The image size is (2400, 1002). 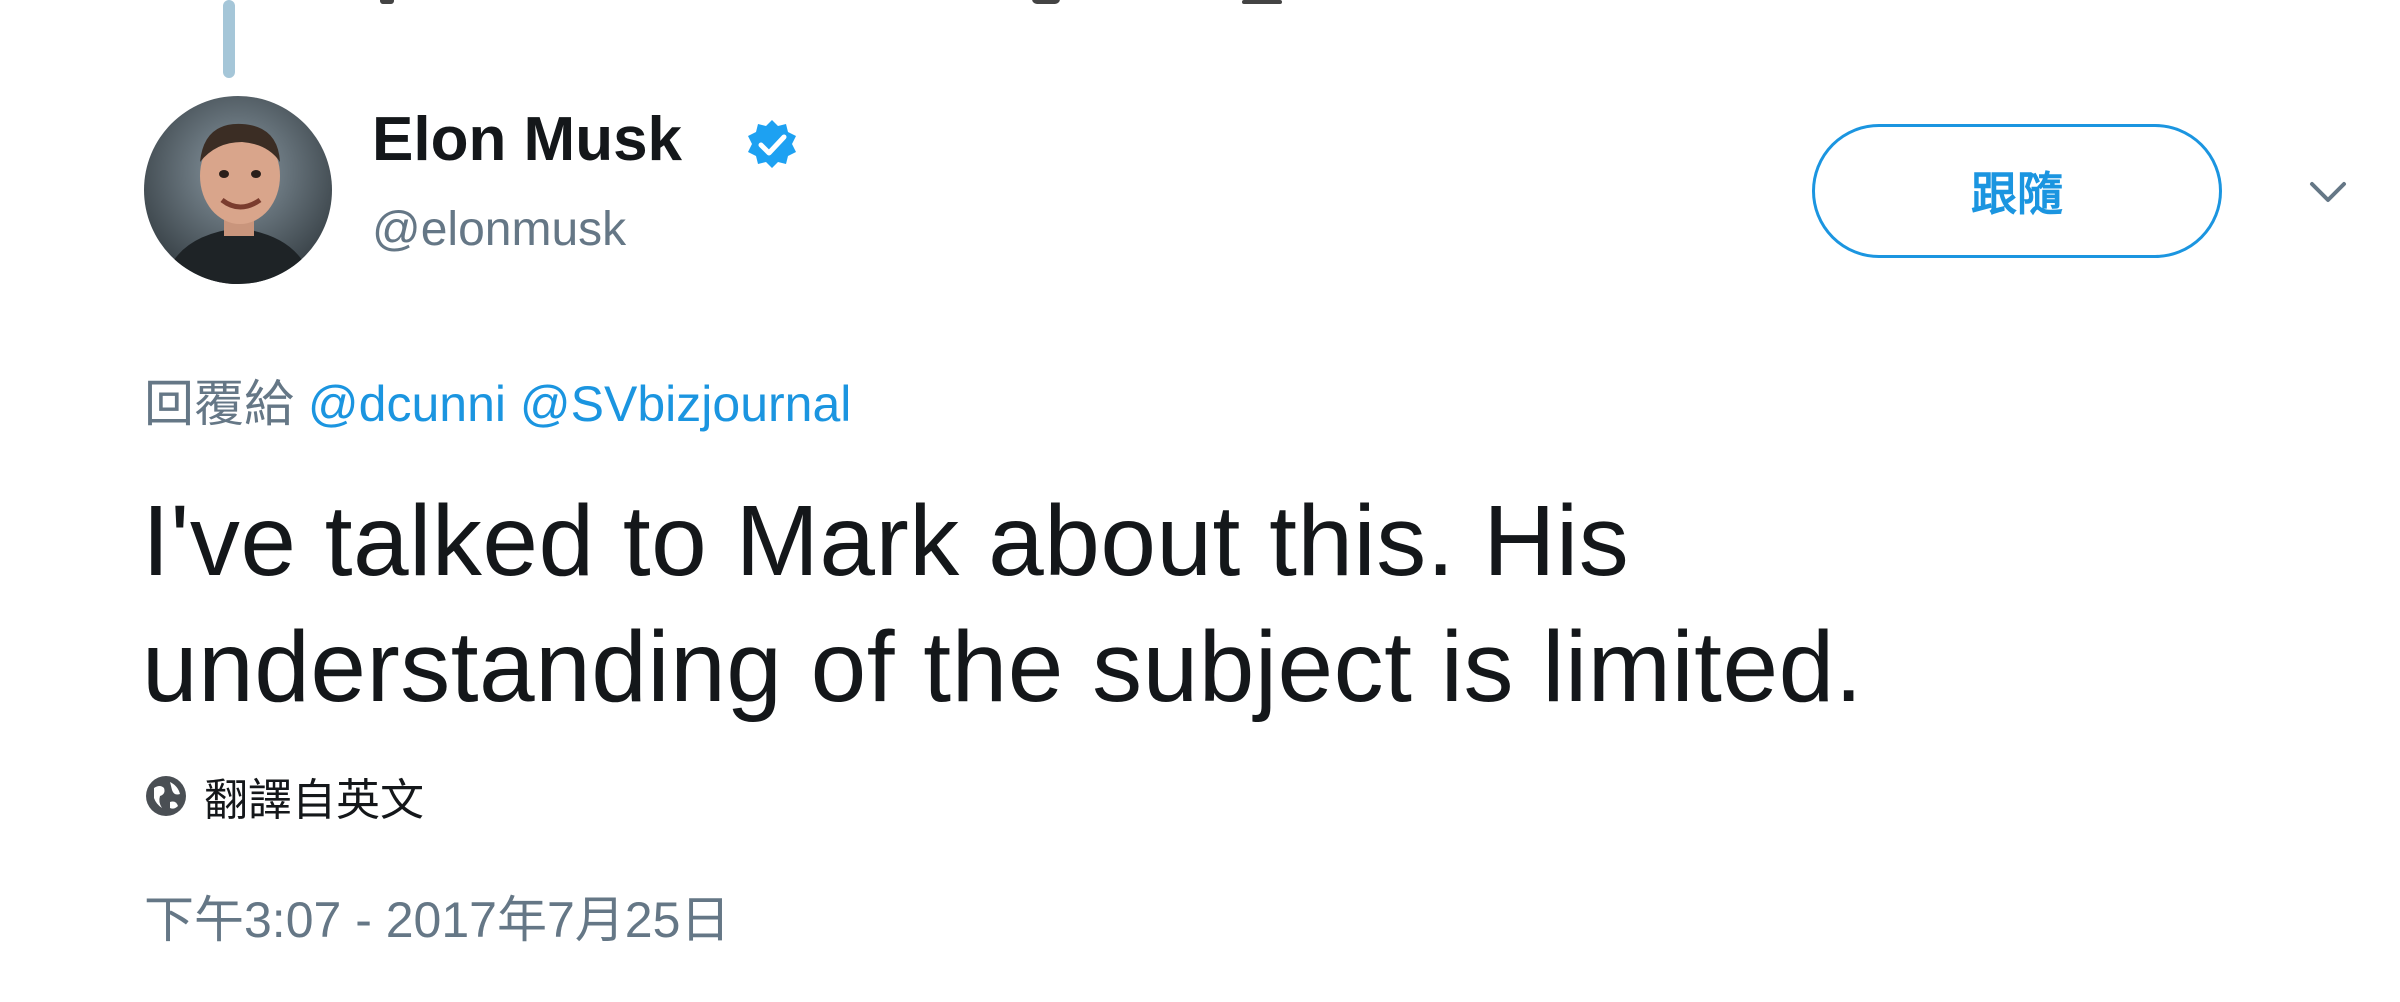 What do you see at coordinates (229, 39) in the screenshot?
I see `thread-connector-line` at bounding box center [229, 39].